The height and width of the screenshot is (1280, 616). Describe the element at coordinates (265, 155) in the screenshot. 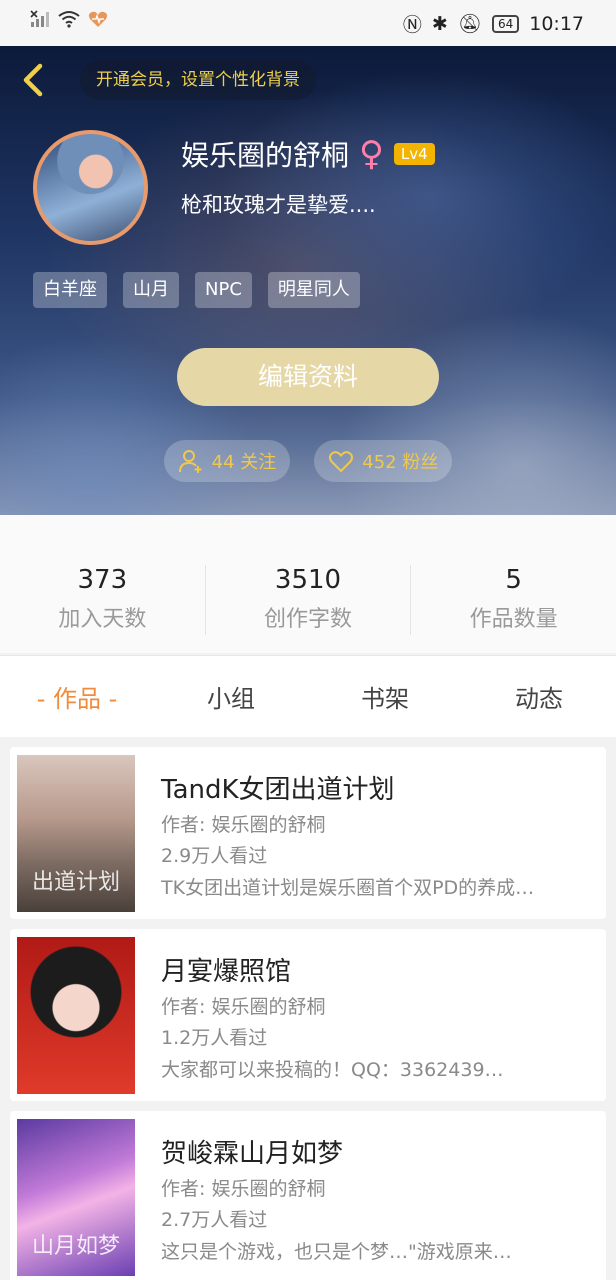

I see `username: 娱乐圈的舒桐` at that location.